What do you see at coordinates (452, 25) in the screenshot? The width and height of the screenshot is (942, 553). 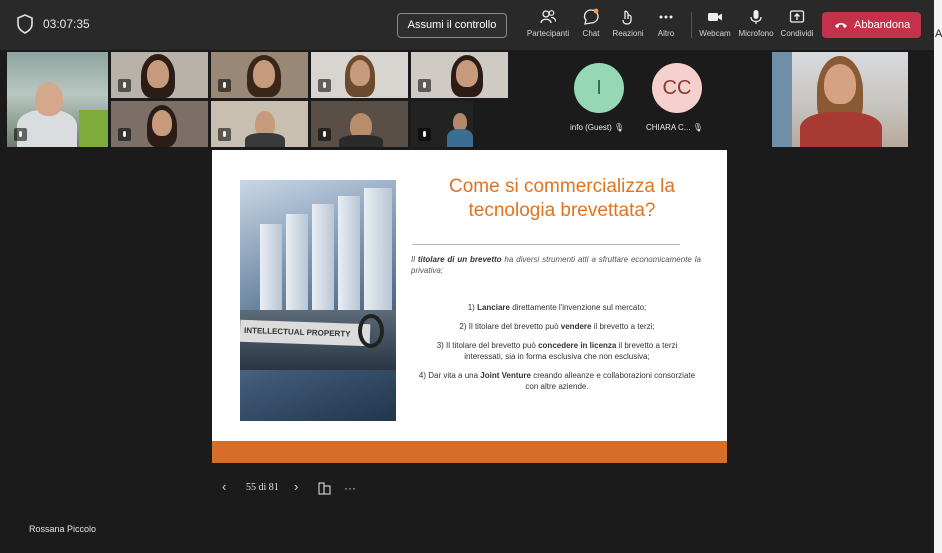 I see `take-control-button: Assumi il controllo` at bounding box center [452, 25].